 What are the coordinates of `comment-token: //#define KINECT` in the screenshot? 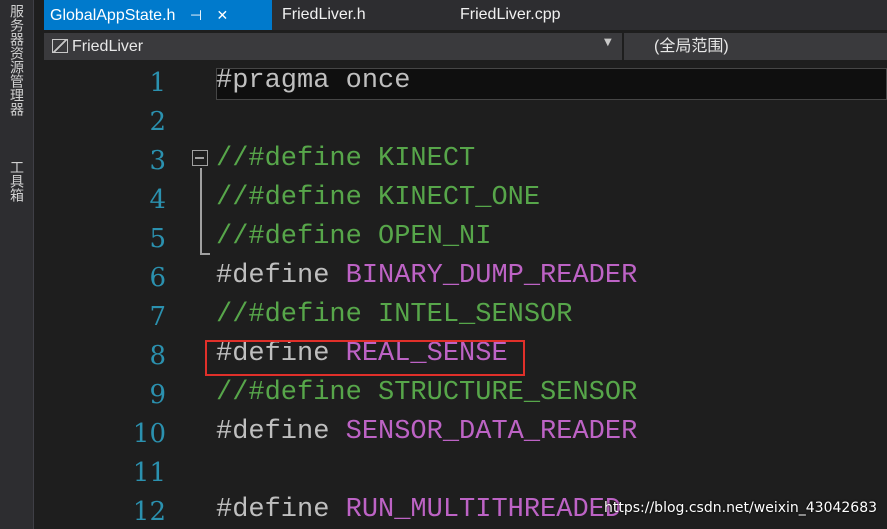 It's located at (346, 159).